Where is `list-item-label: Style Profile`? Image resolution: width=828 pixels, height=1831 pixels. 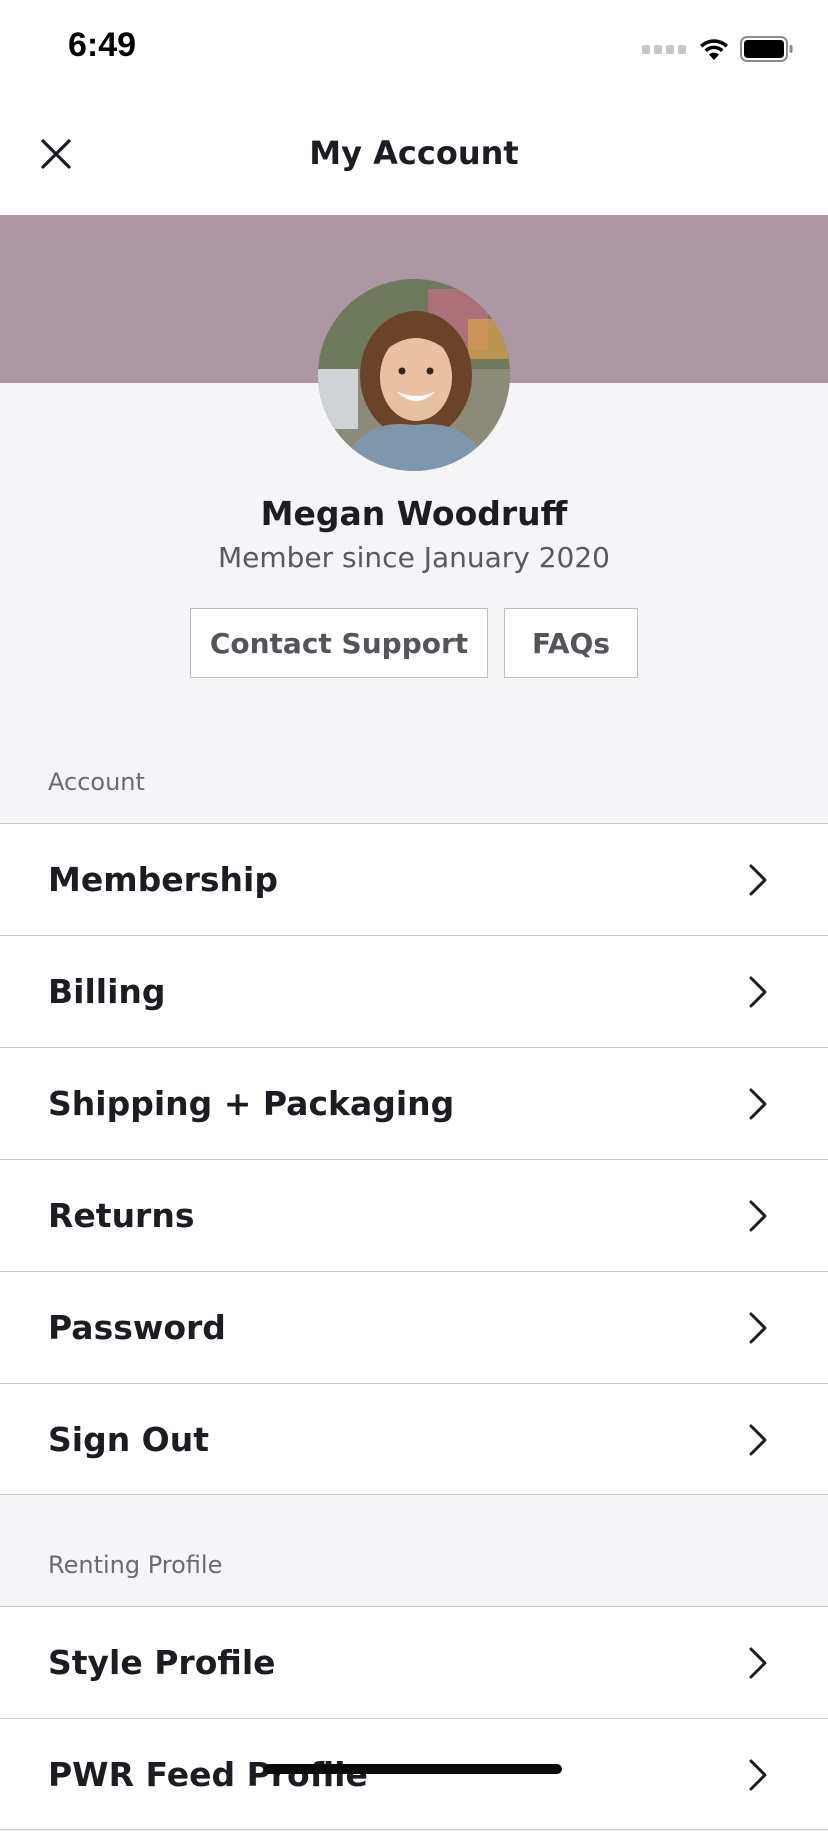 list-item-label: Style Profile is located at coordinates (162, 1662).